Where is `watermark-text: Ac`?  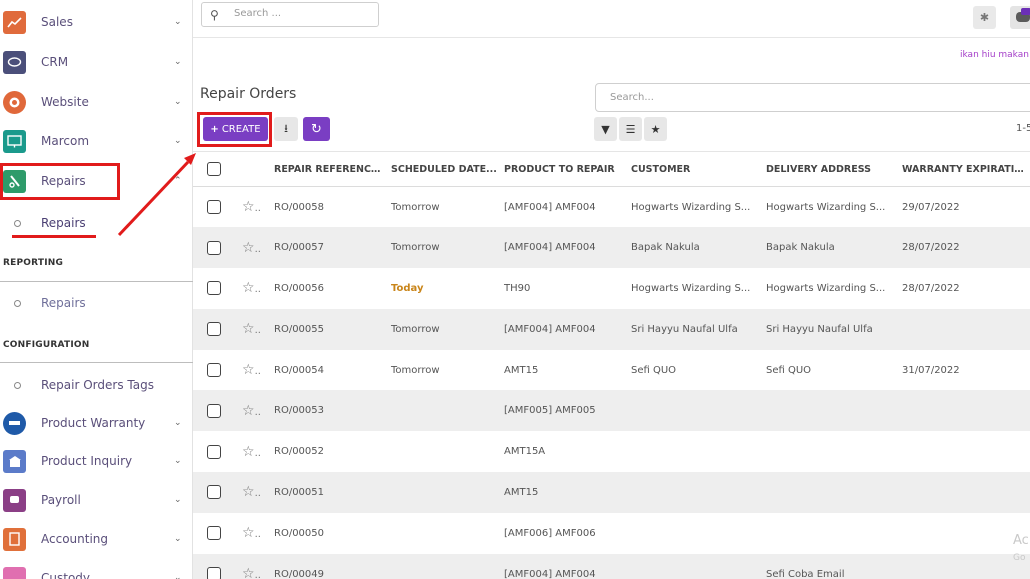
watermark-text: Ac is located at coordinates (1021, 540).